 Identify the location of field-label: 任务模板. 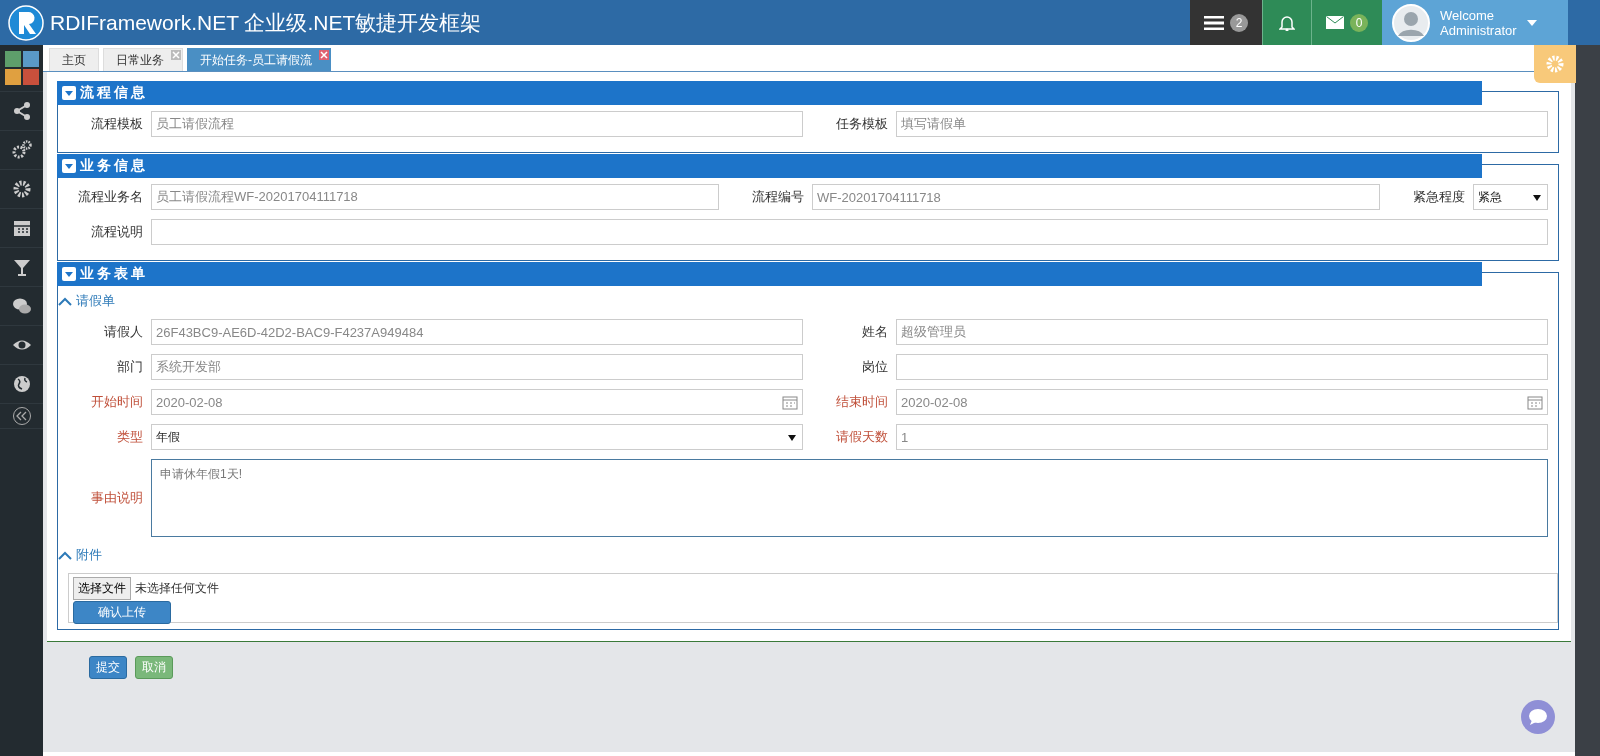
(861, 124).